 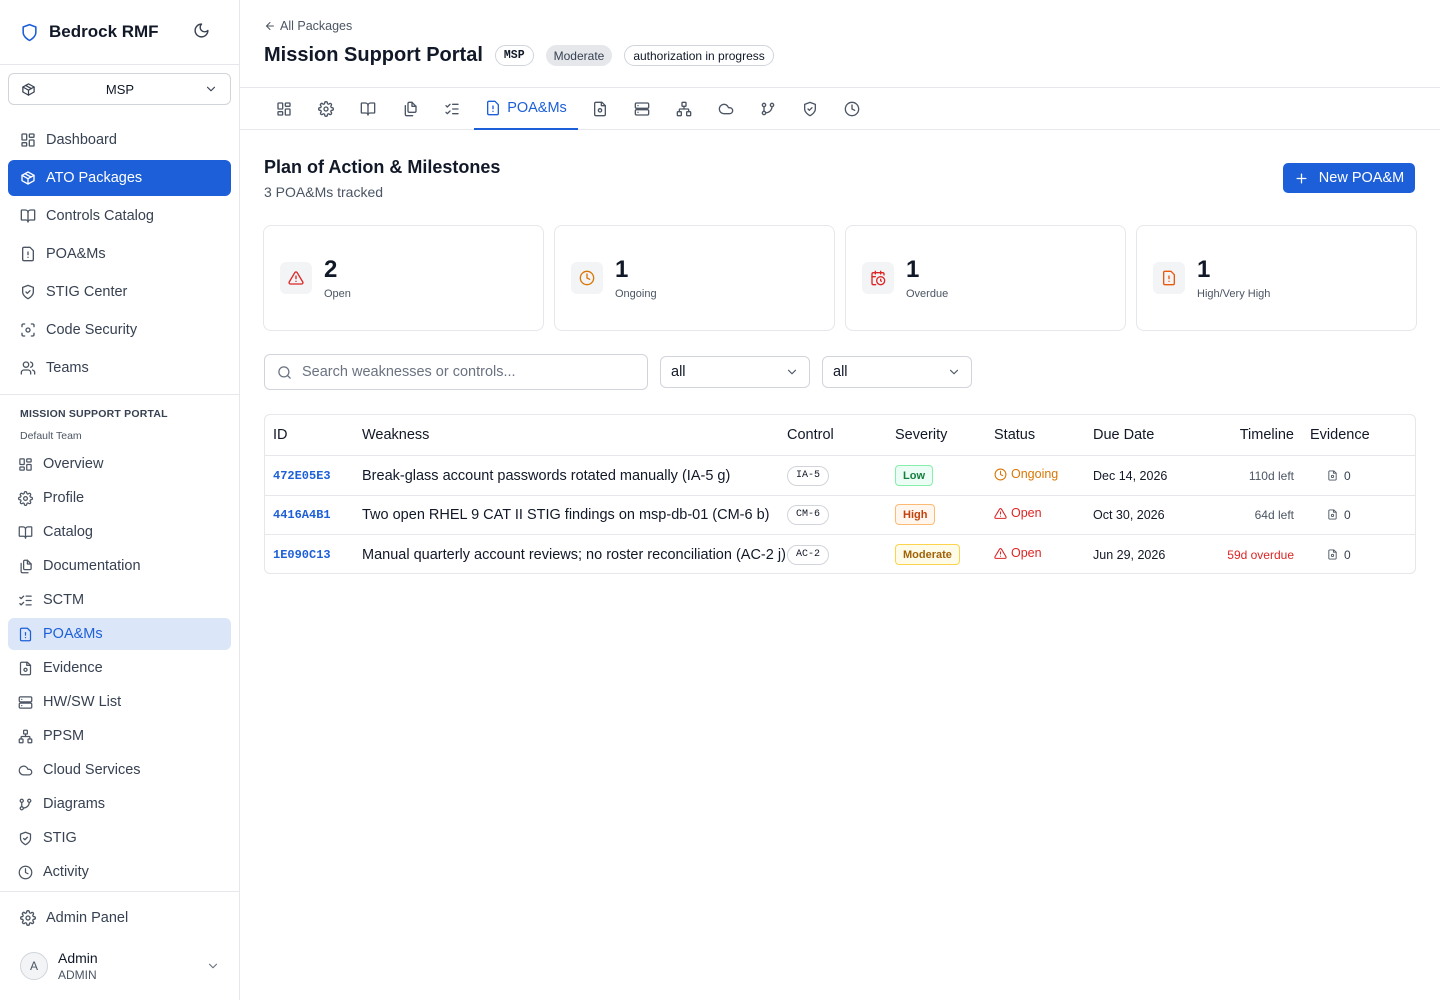 What do you see at coordinates (119, 140) in the screenshot?
I see `nav-item-dashboard: Dashboard` at bounding box center [119, 140].